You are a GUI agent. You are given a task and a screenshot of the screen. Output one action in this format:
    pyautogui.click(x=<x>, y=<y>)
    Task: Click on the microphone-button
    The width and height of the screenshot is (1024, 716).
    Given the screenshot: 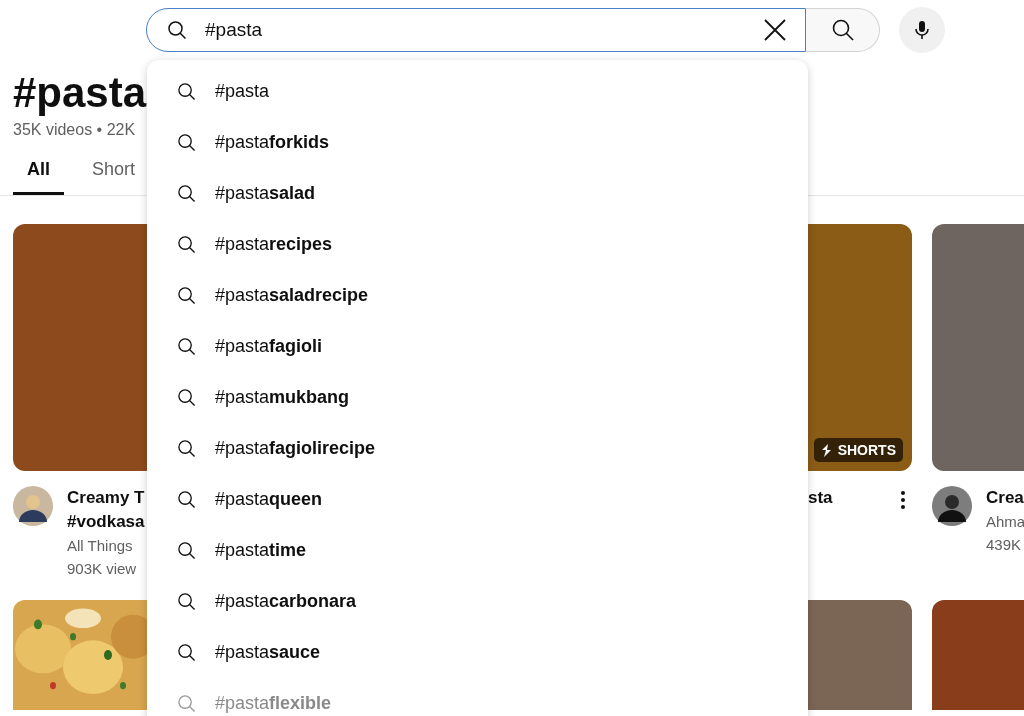 What is the action you would take?
    pyautogui.click(x=922, y=30)
    